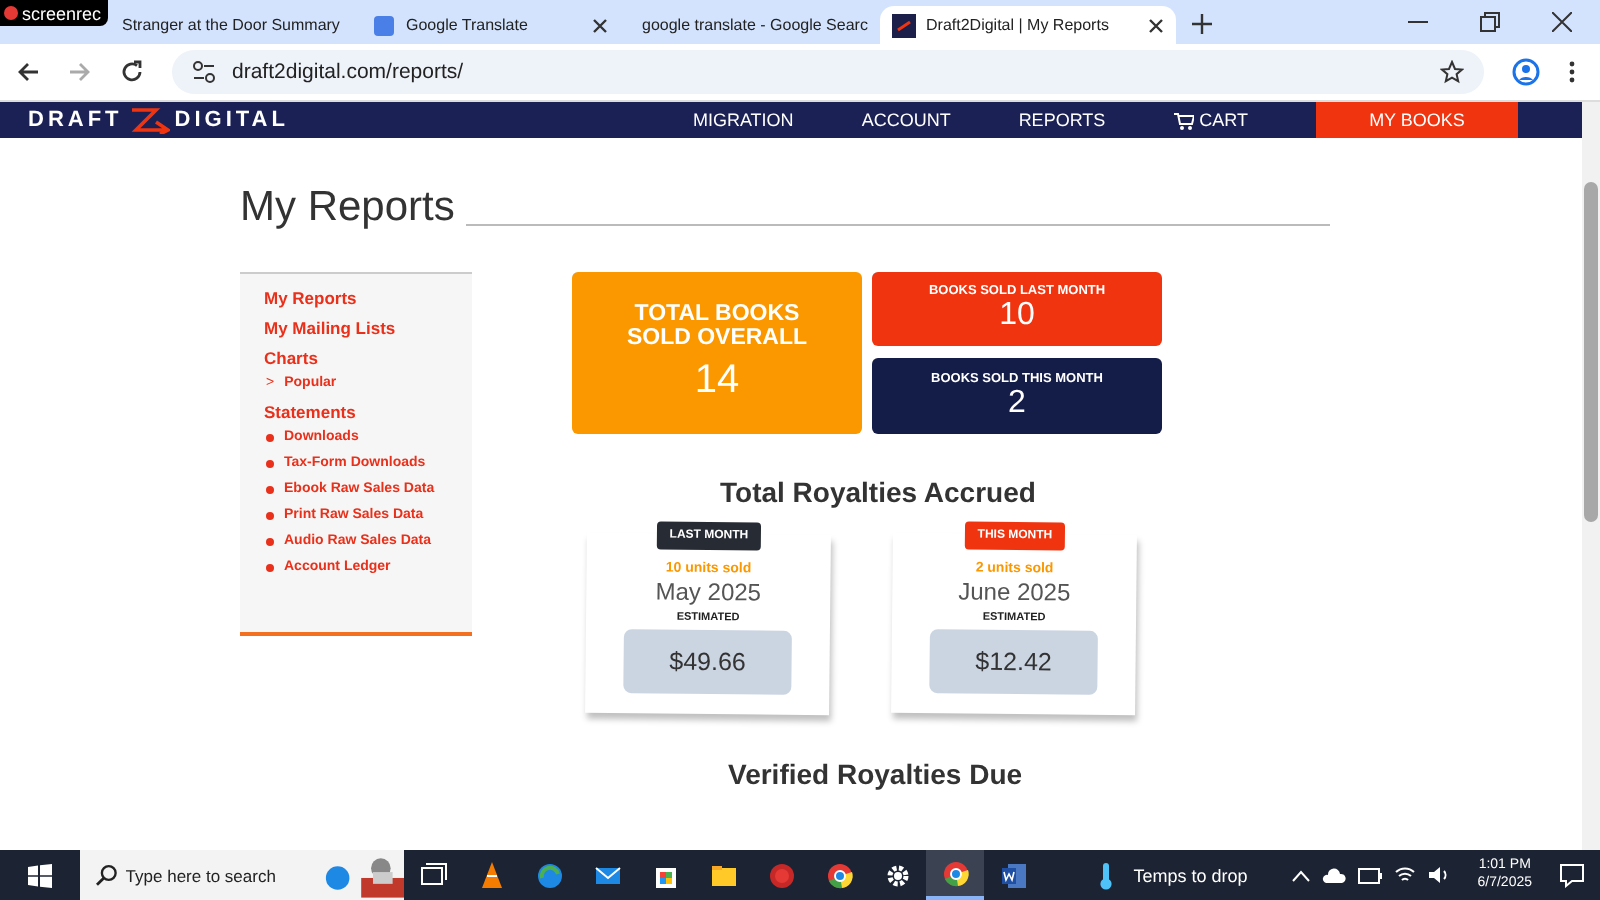  What do you see at coordinates (1105, 875) in the screenshot?
I see `thermometer-icon` at bounding box center [1105, 875].